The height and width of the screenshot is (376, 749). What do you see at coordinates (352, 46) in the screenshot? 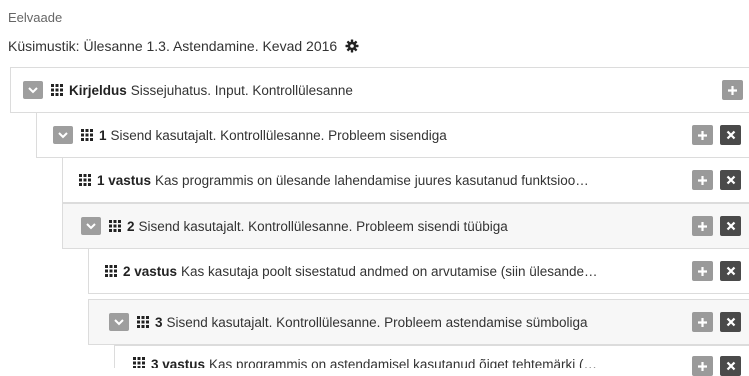
I see `gear-icon` at bounding box center [352, 46].